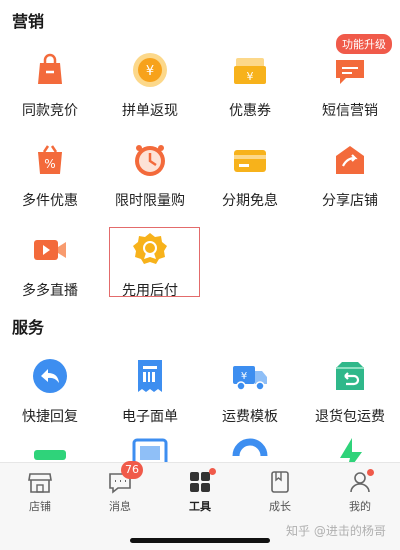 The width and height of the screenshot is (400, 550). I want to click on grid-item-return-shipping-cover: 退货包运费, so click(350, 390).